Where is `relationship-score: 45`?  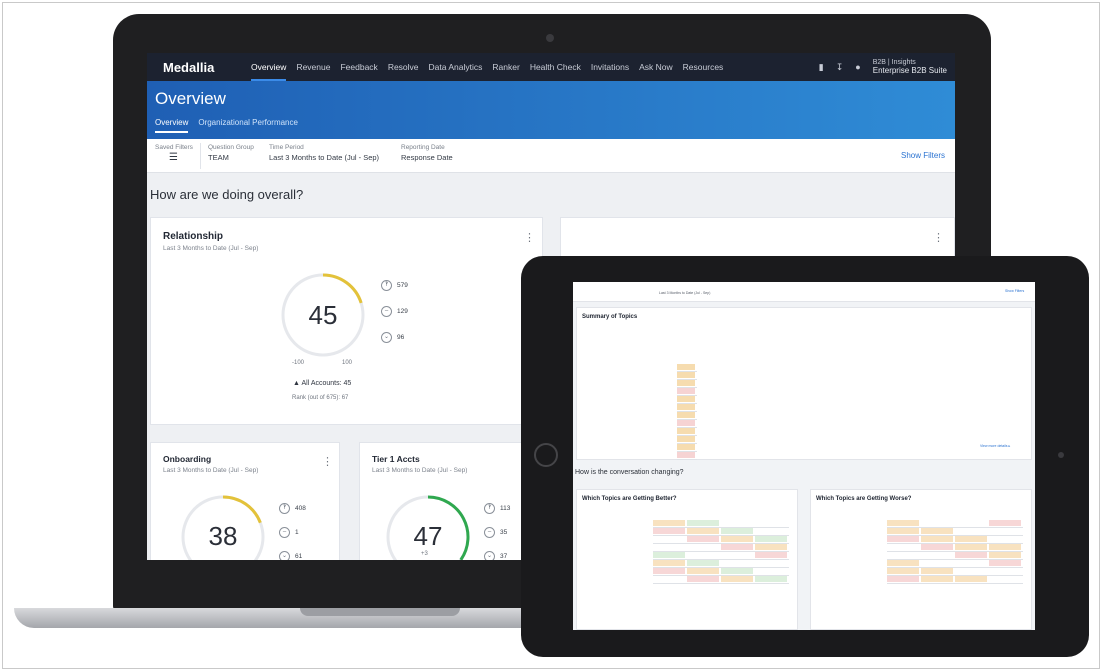
relationship-score: 45 is located at coordinates (323, 315).